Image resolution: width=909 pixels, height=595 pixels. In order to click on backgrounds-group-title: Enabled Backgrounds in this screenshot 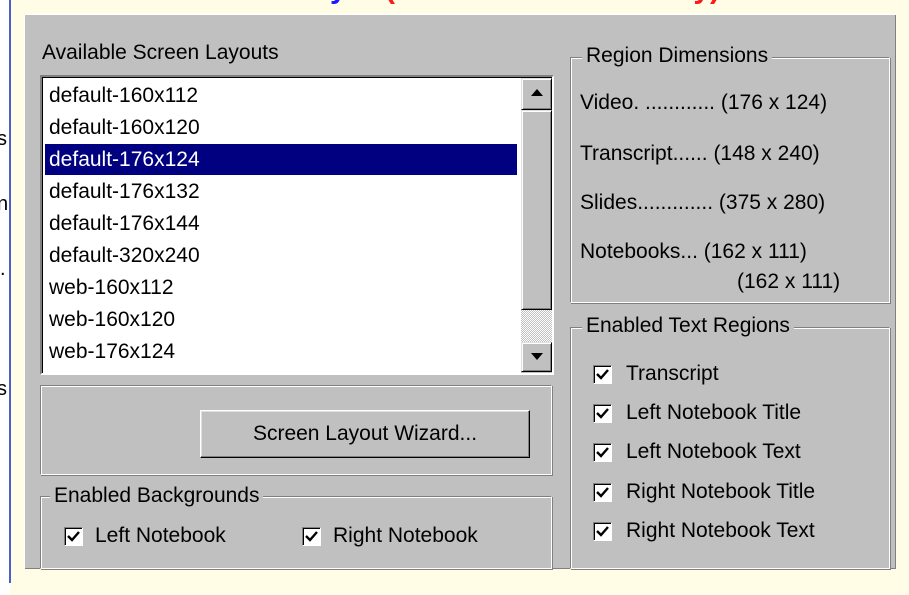, I will do `click(157, 496)`.